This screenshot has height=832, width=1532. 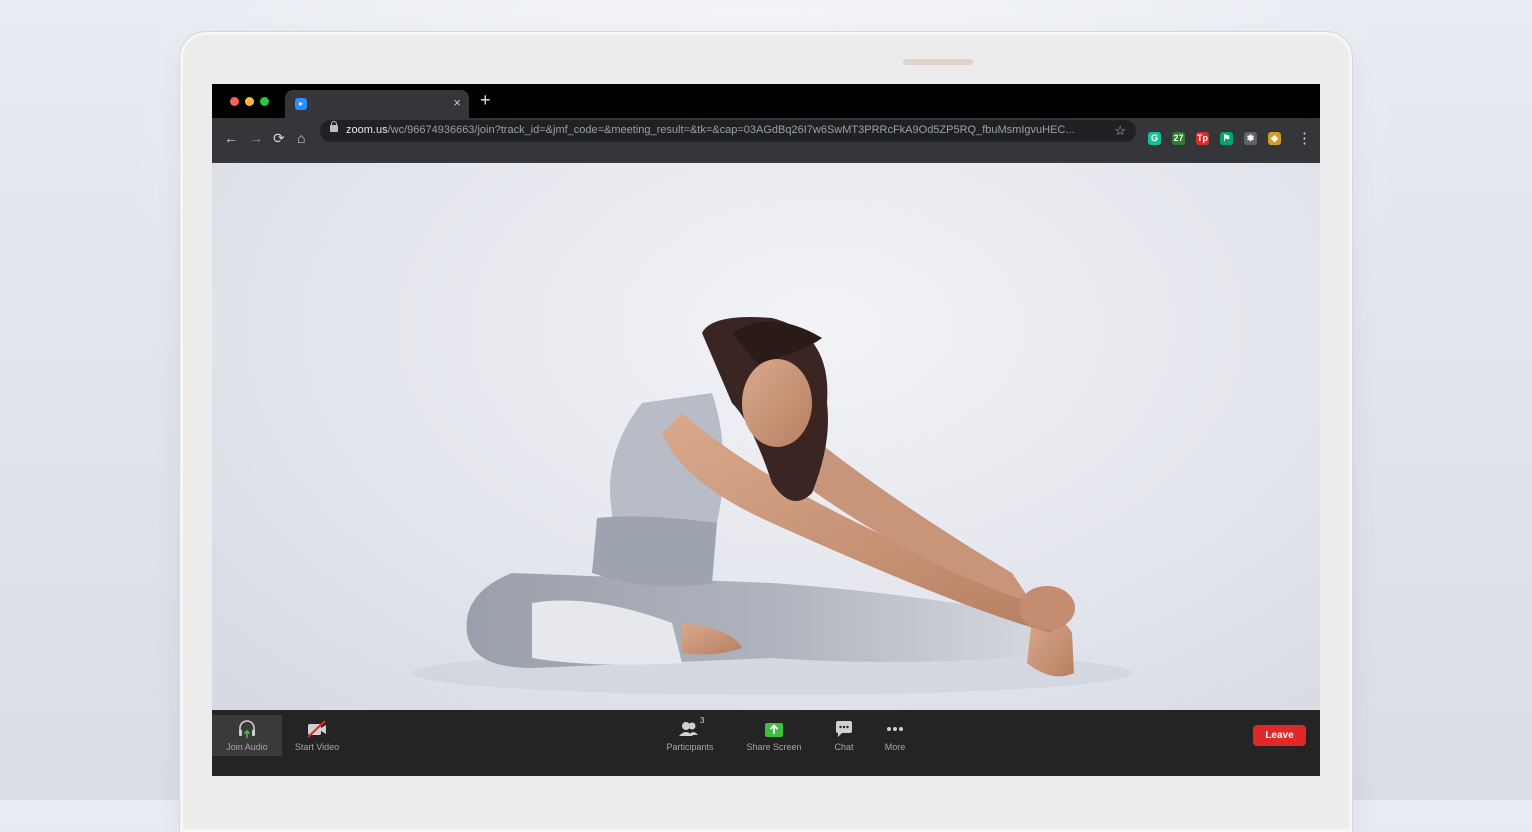 I want to click on lock-icon, so click(x=334, y=126).